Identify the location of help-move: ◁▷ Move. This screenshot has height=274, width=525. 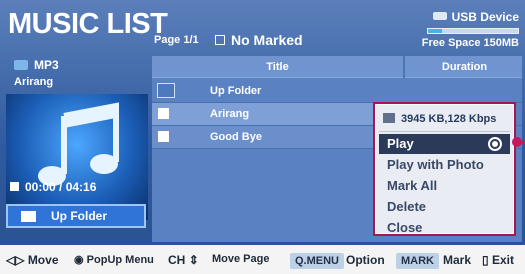
(32, 260).